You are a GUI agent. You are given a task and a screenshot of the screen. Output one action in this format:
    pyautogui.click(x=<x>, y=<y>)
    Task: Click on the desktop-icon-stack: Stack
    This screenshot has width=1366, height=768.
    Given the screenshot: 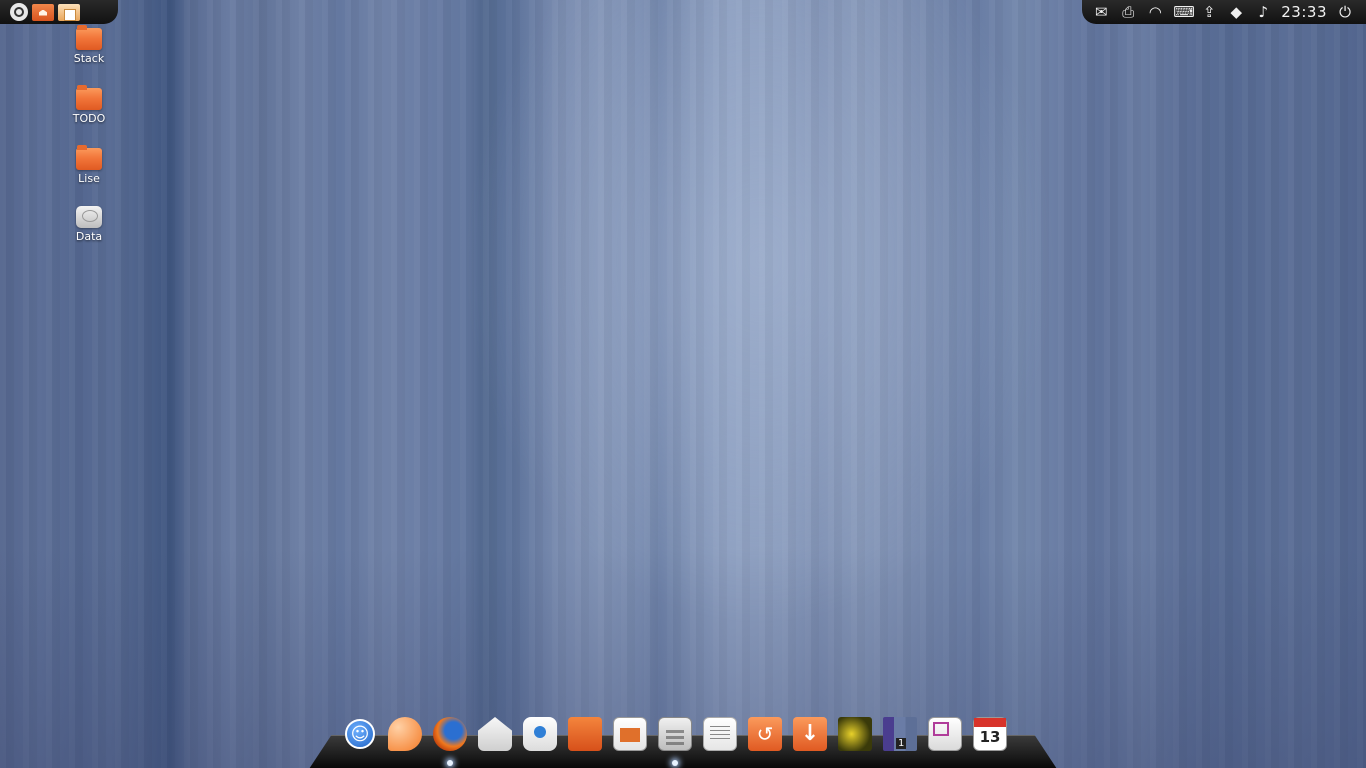 What is the action you would take?
    pyautogui.click(x=89, y=45)
    